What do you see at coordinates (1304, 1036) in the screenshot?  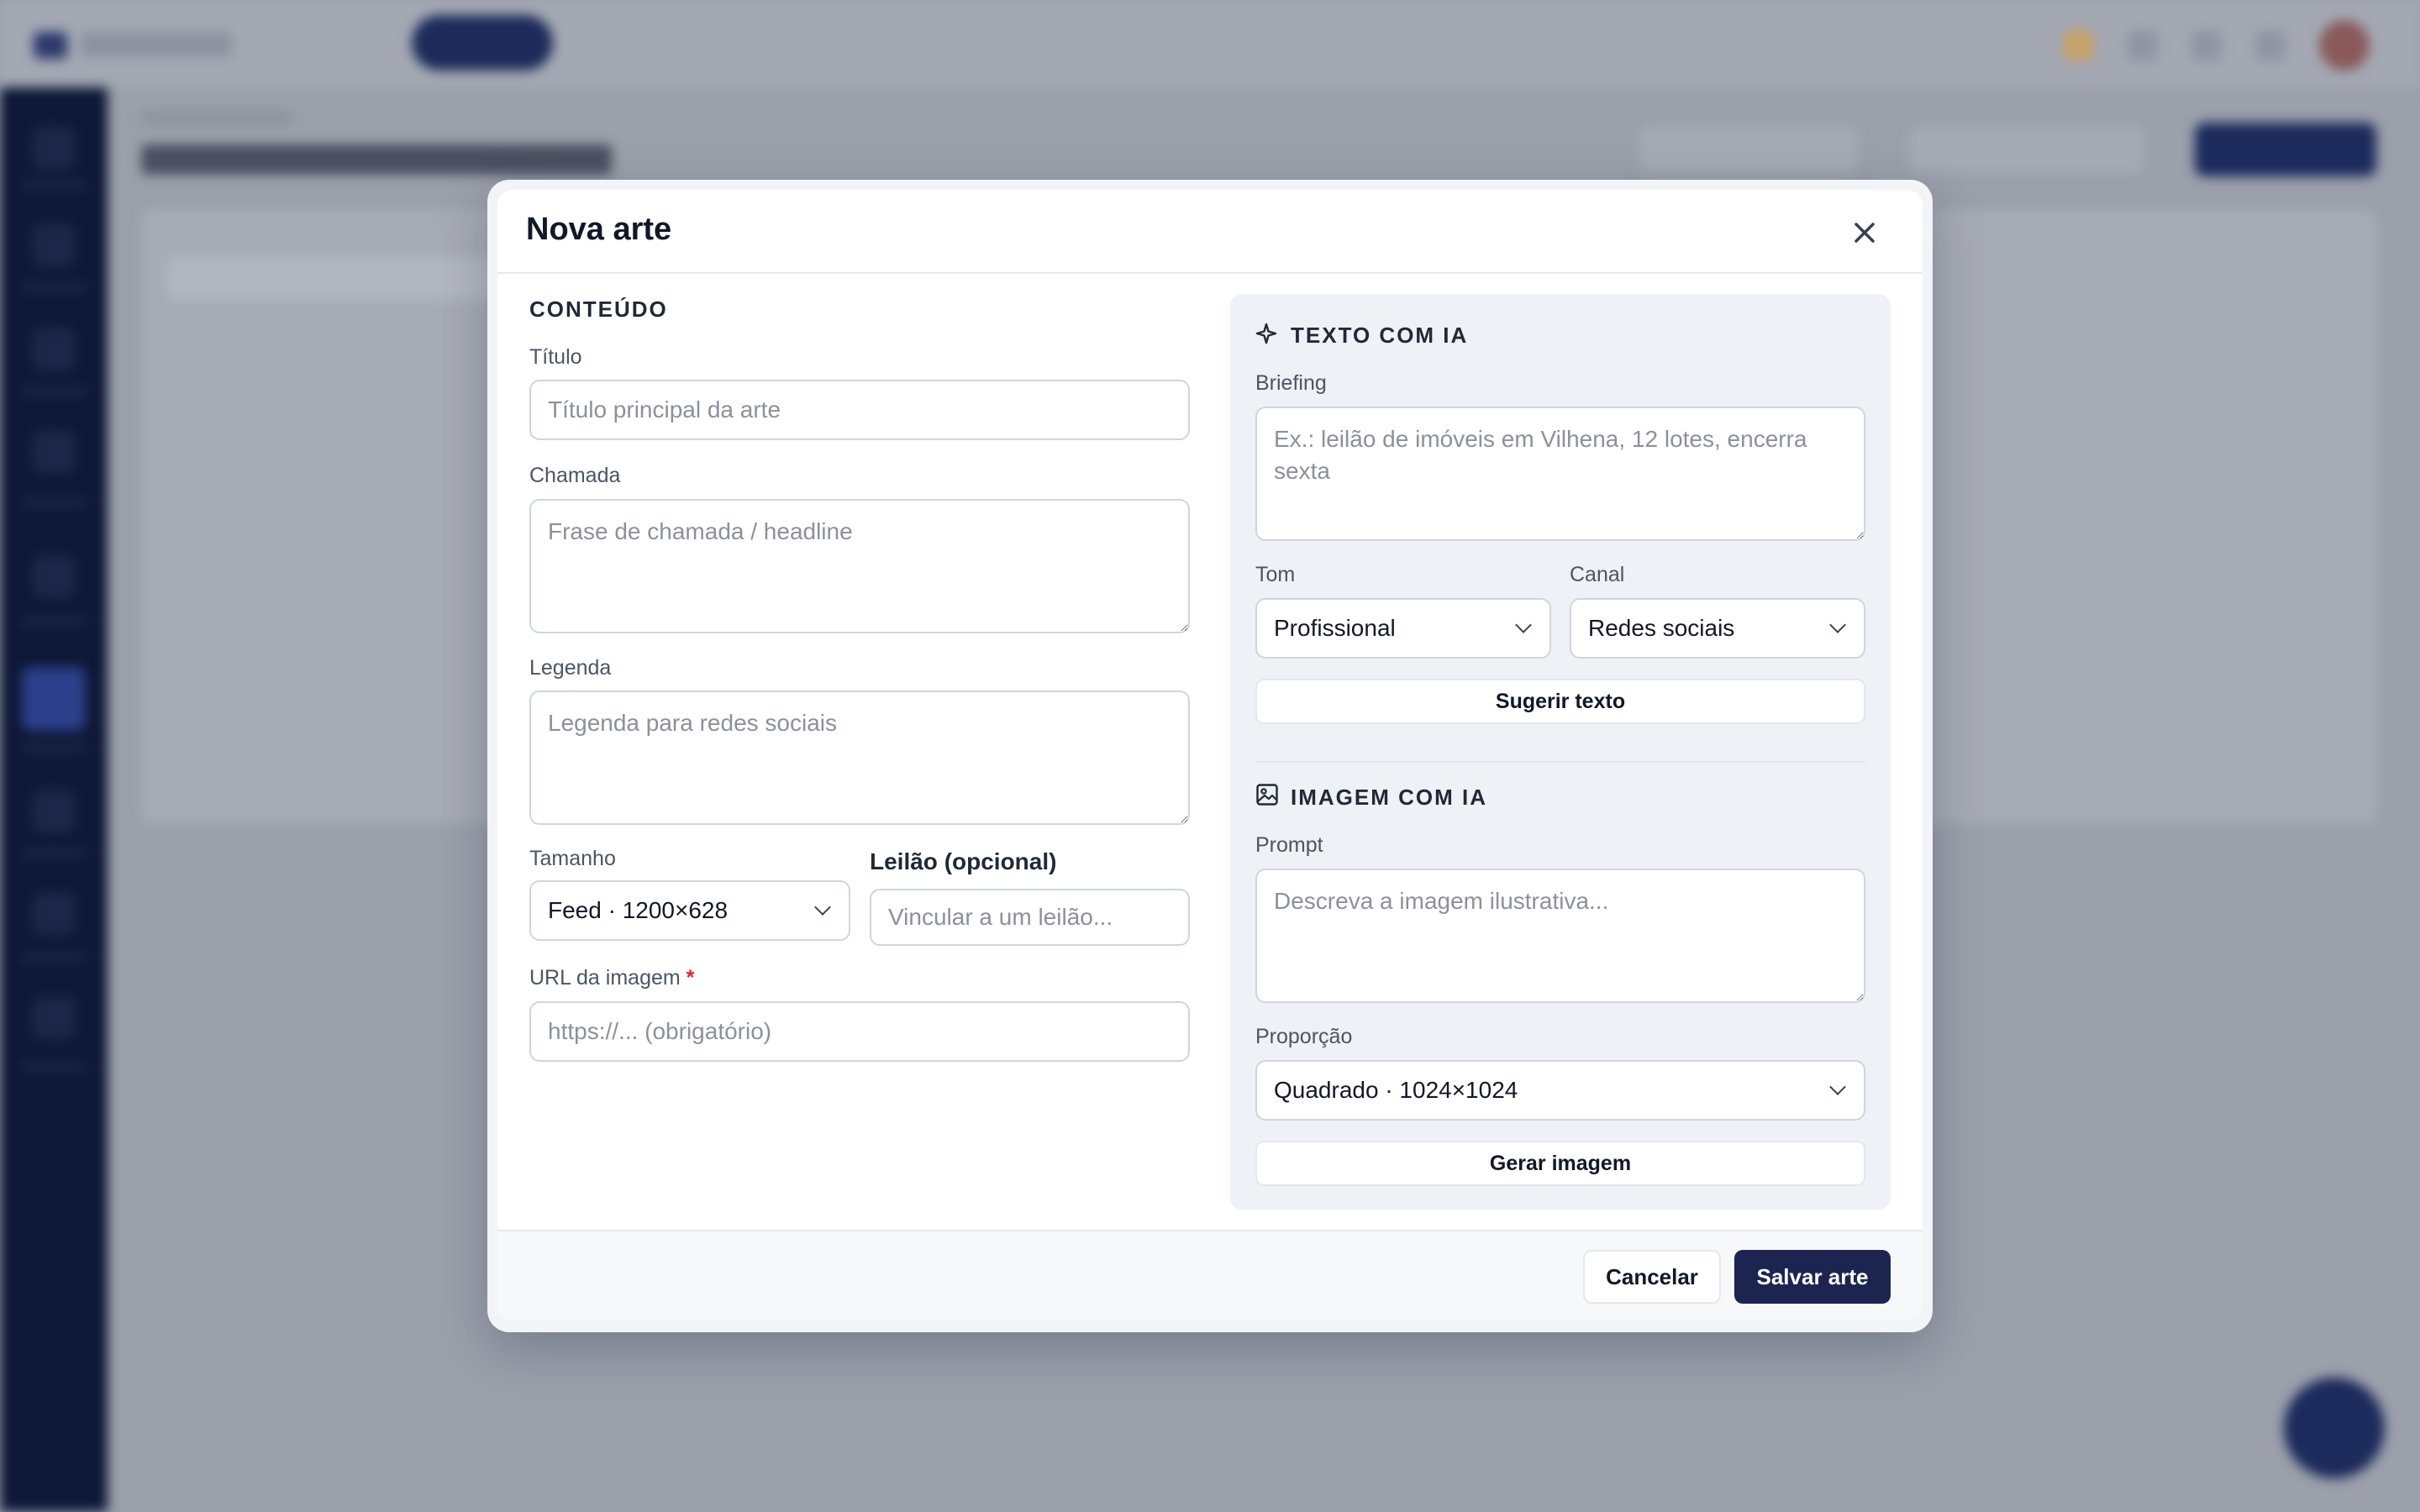 I see `ratio-label: Proporção` at bounding box center [1304, 1036].